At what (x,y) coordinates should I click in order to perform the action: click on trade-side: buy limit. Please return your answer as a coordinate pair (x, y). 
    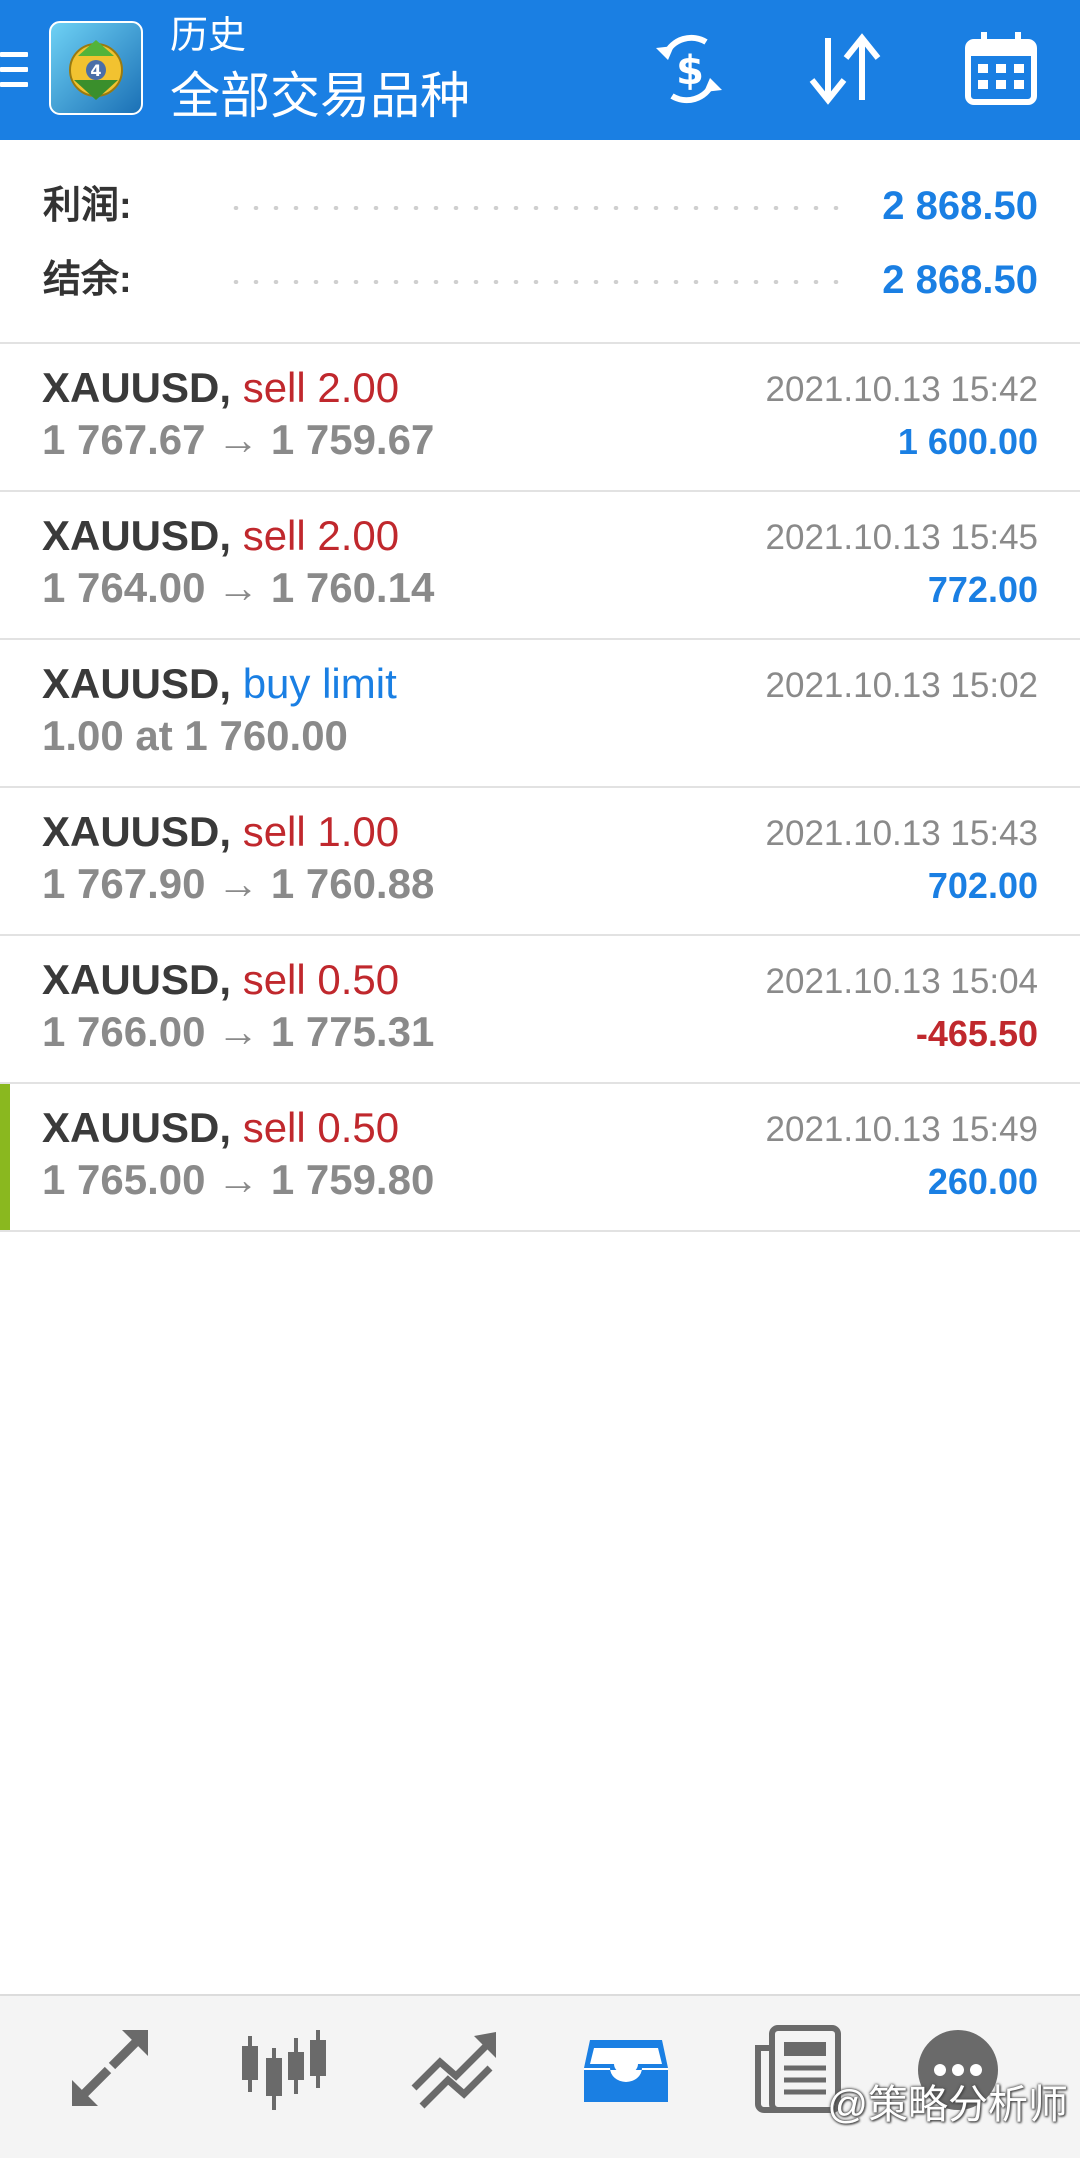
    Looking at the image, I should click on (319, 683).